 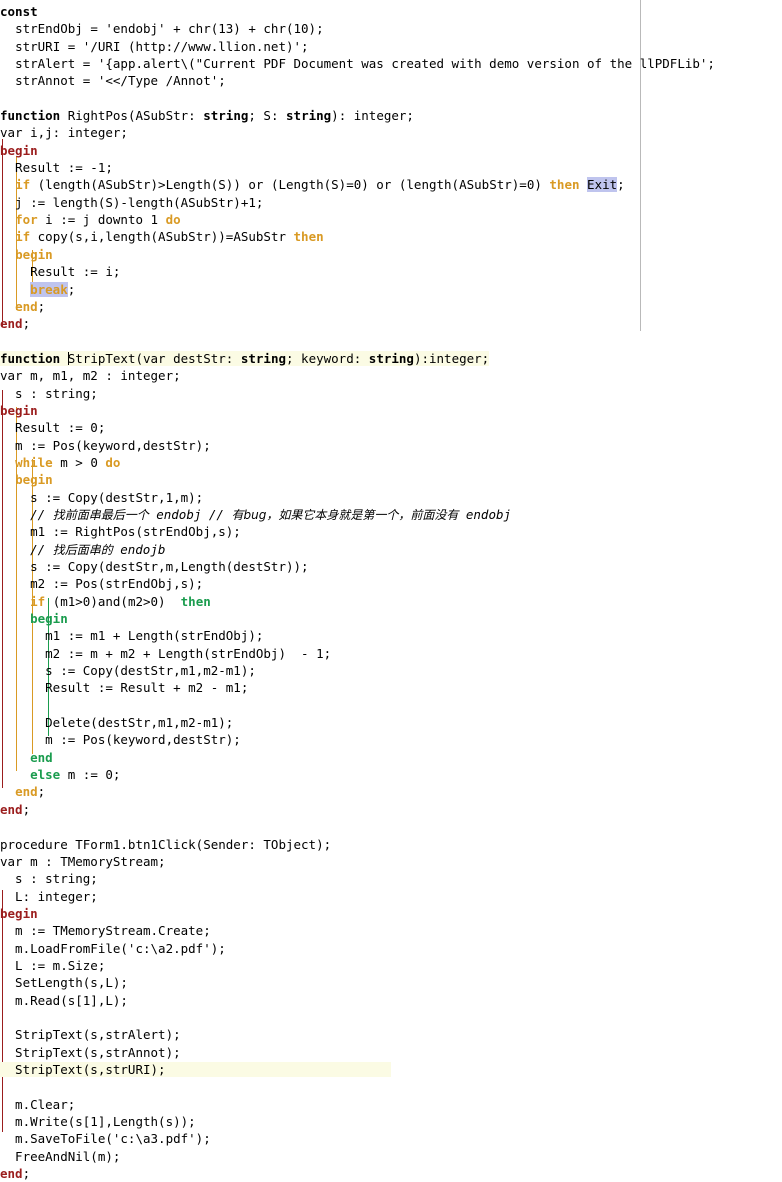 What do you see at coordinates (391, 1138) in the screenshot?
I see `code-line: m.SaveToFile('c:\a3.pdf');` at bounding box center [391, 1138].